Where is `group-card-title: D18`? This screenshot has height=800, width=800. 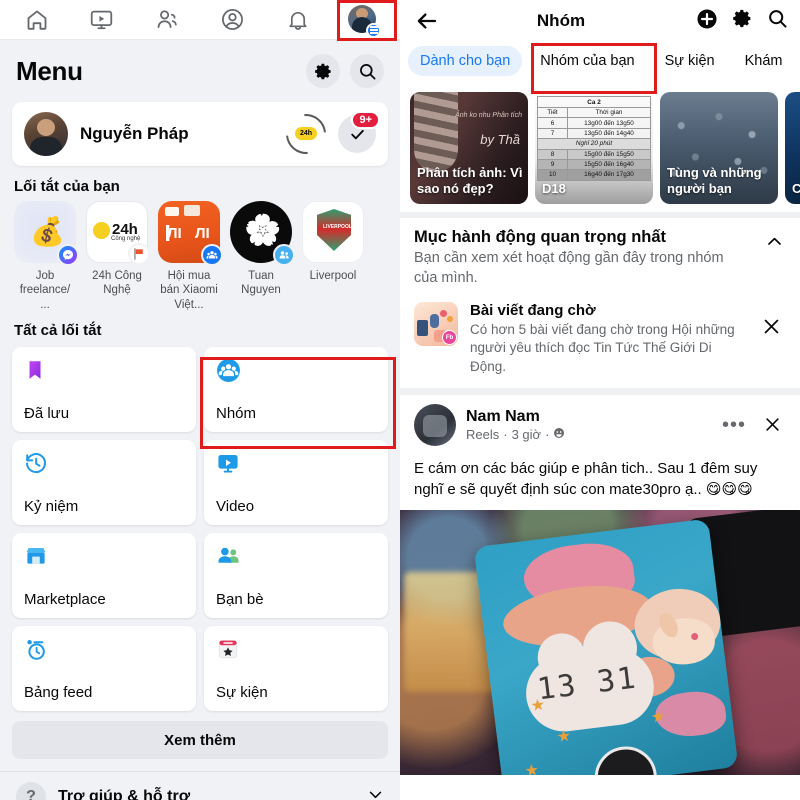
group-card-title: D18 is located at coordinates (554, 189).